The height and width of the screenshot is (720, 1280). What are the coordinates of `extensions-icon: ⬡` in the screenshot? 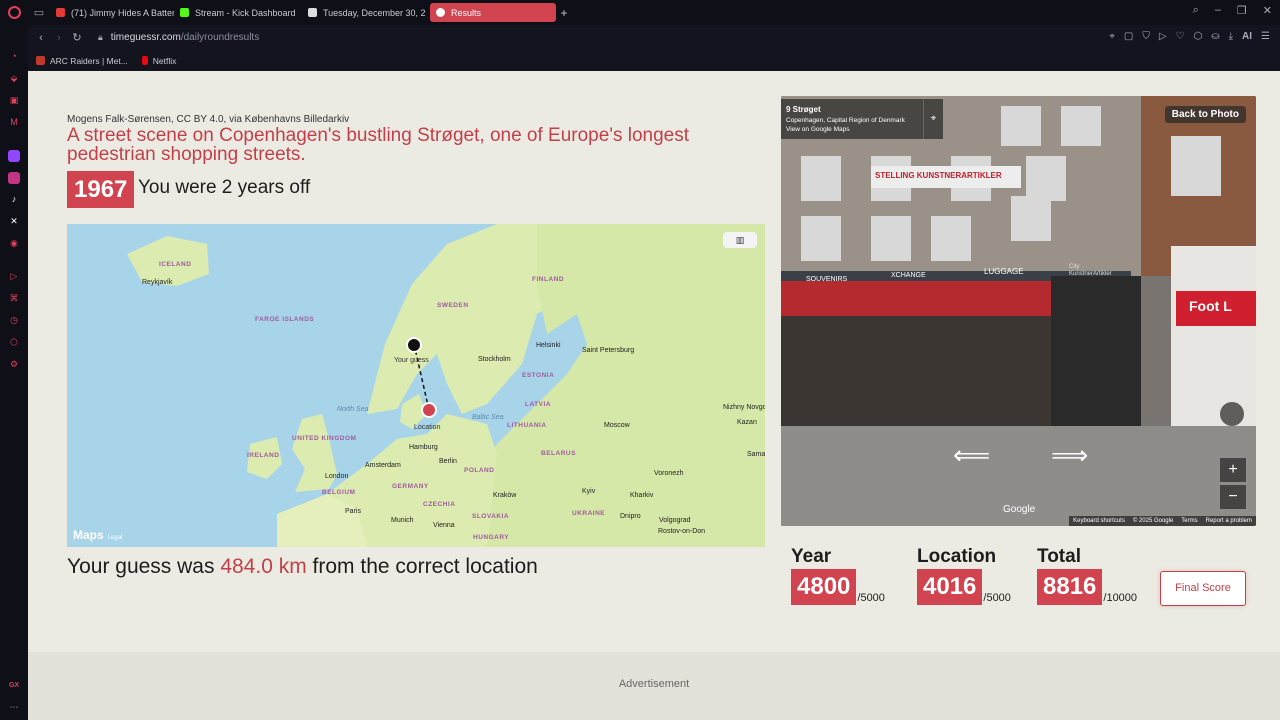 It's located at (1197, 36).